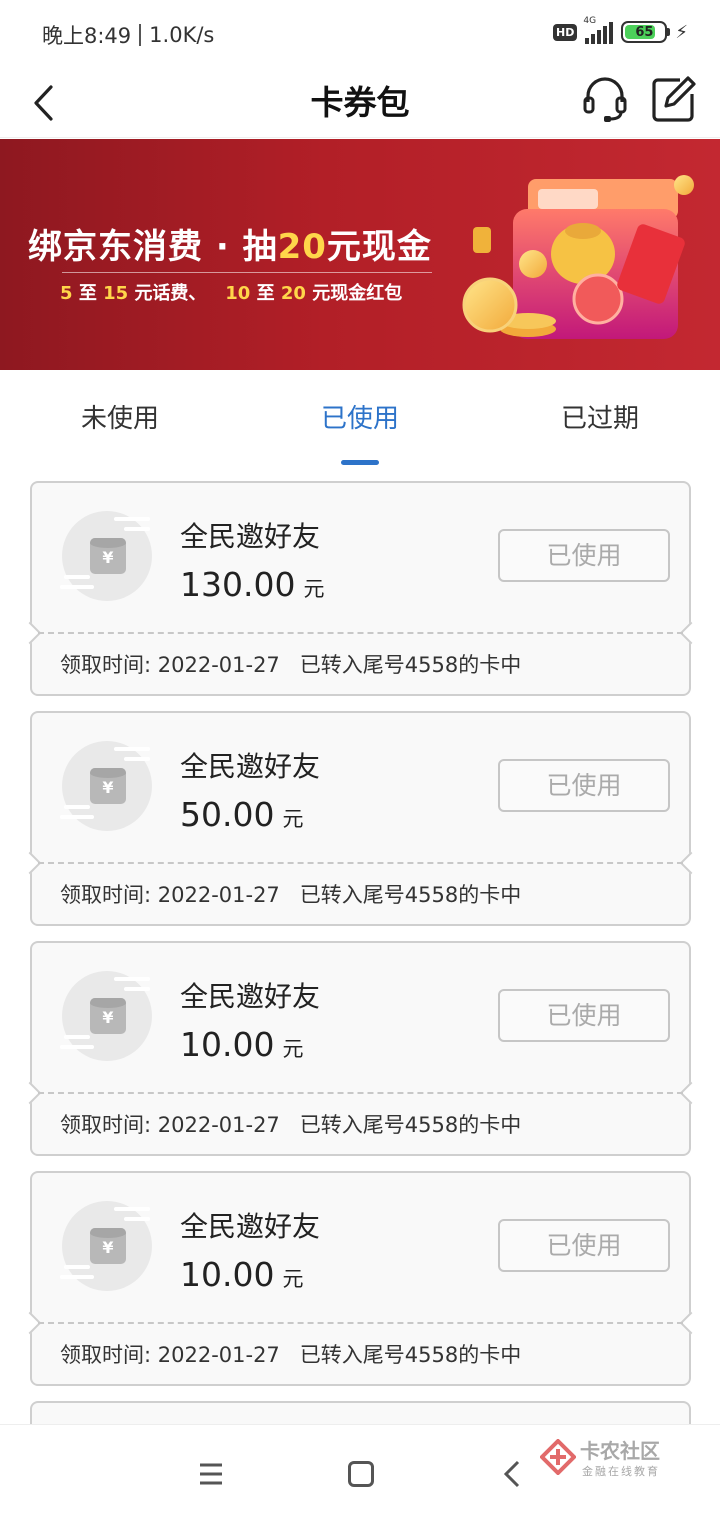 The height and width of the screenshot is (1520, 720). I want to click on watermark: 卡农社区 金融在线教育, so click(625, 1458).